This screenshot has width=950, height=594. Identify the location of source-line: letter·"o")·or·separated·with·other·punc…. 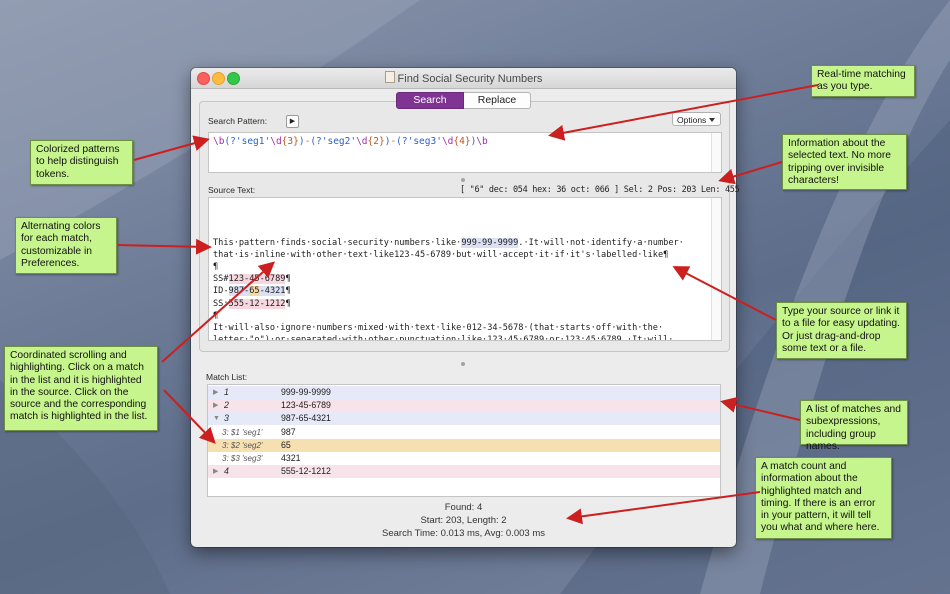
(465, 337).